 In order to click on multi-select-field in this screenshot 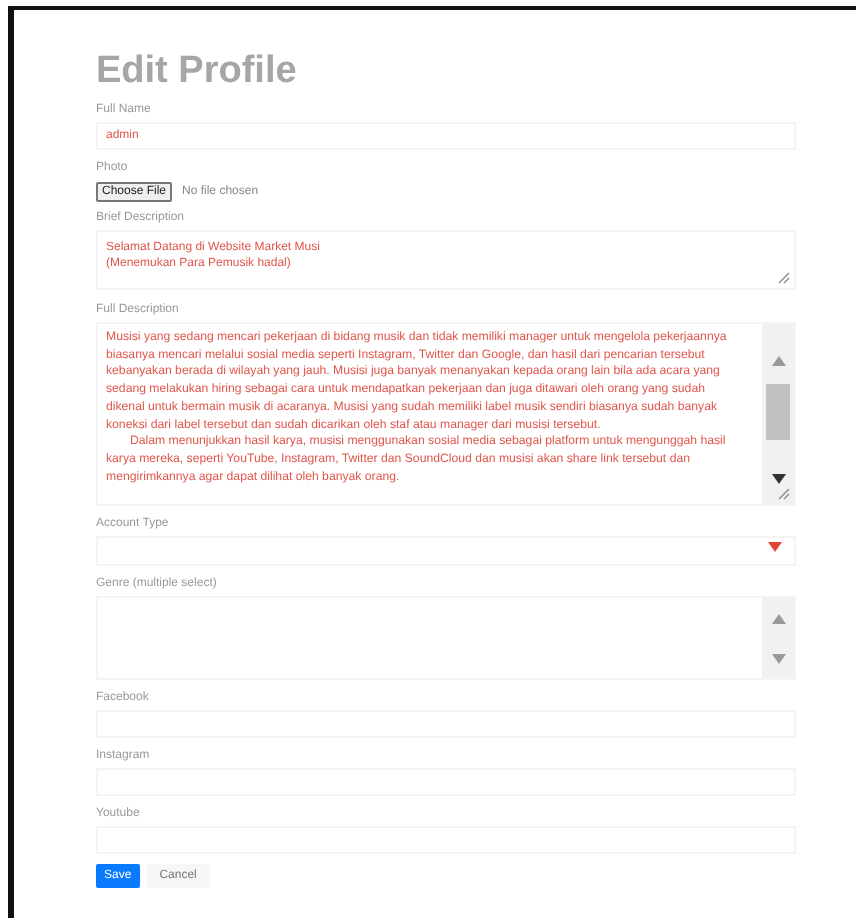, I will do `click(446, 638)`.